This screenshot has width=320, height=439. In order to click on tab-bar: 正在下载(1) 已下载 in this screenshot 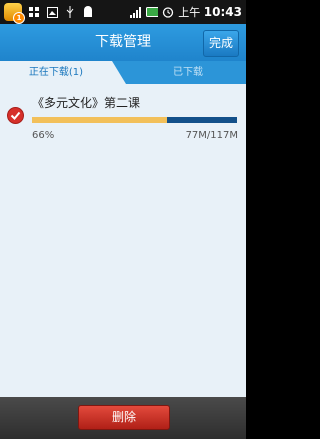, I will do `click(123, 72)`.